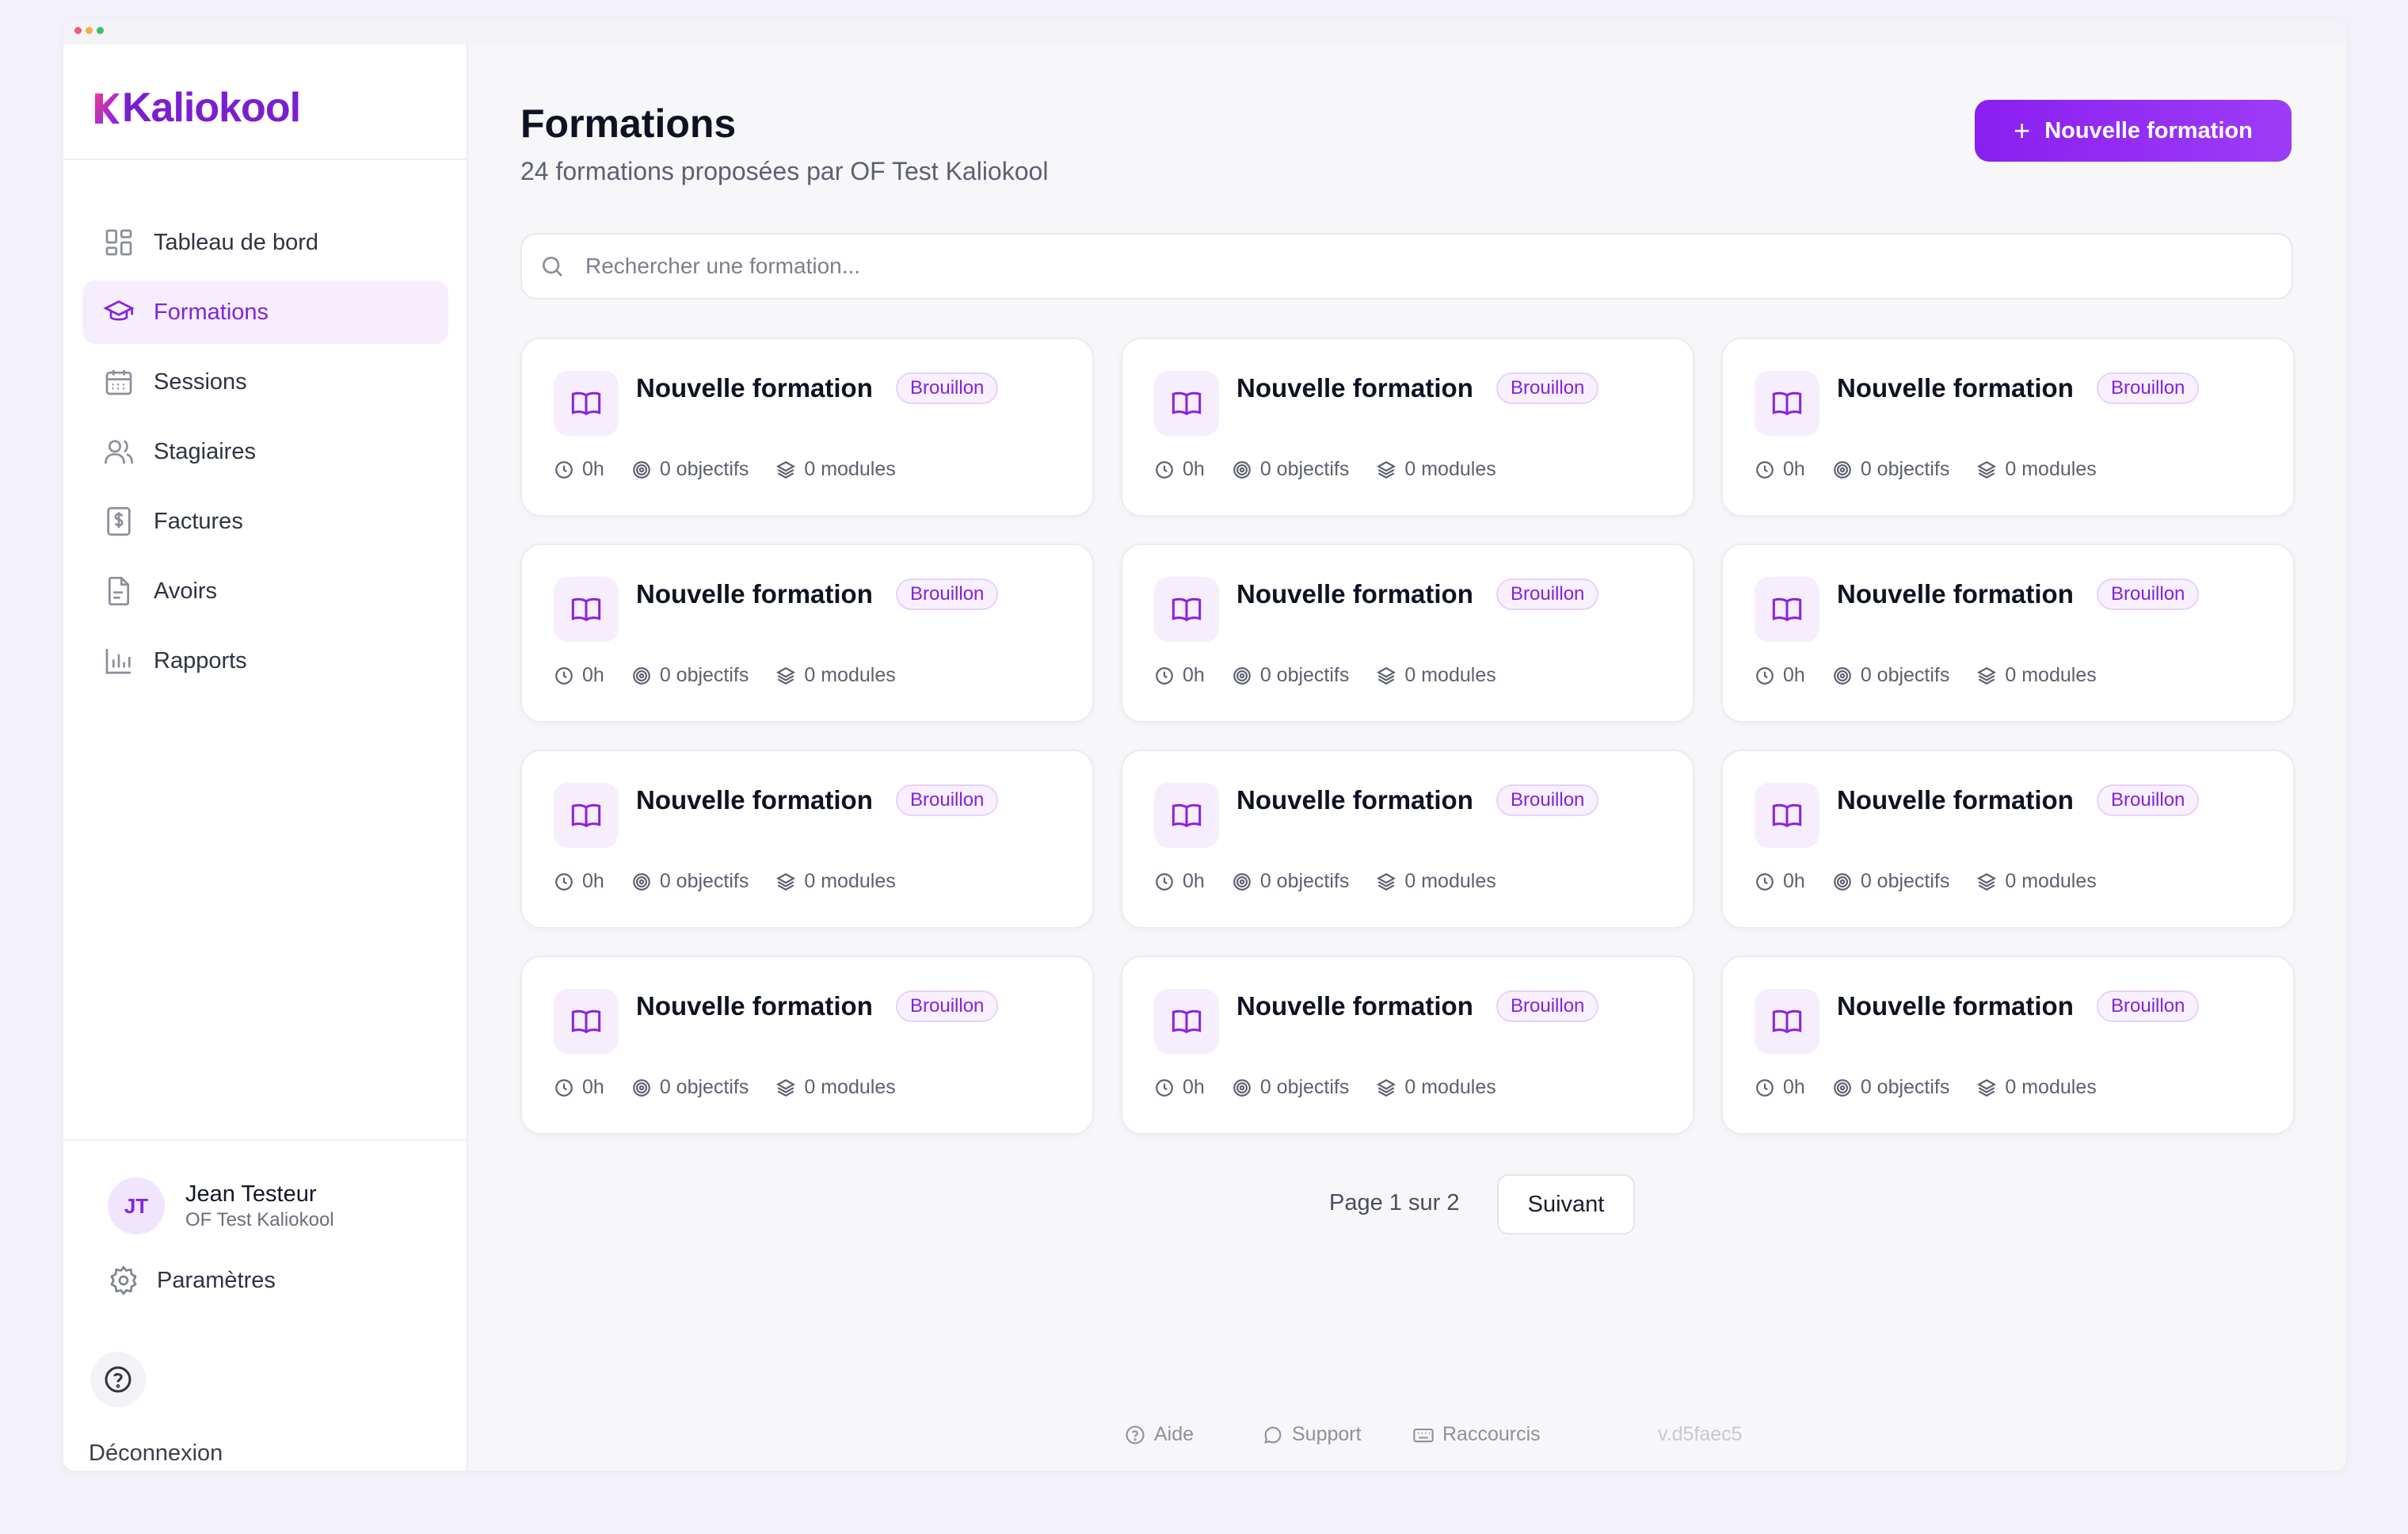 The width and height of the screenshot is (2408, 1534). What do you see at coordinates (1956, 800) in the screenshot?
I see `formation-title: Nouvelle formation` at bounding box center [1956, 800].